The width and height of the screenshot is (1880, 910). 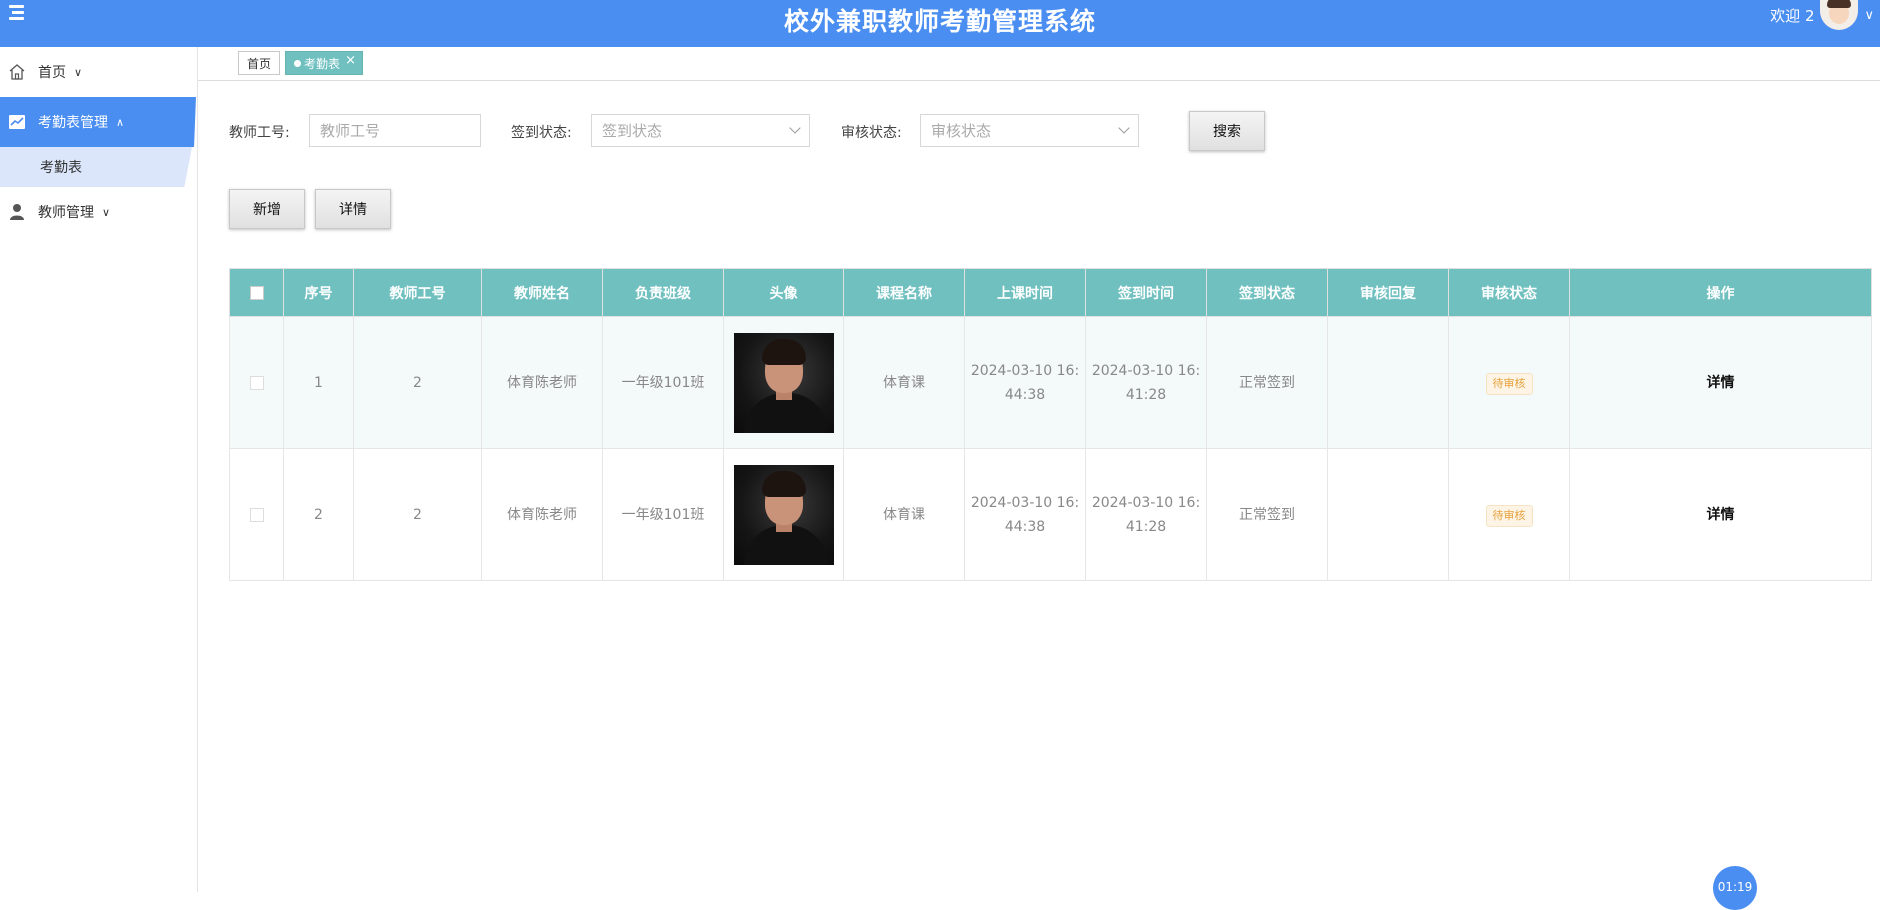 I want to click on timer-badge: 01:19, so click(x=1735, y=888).